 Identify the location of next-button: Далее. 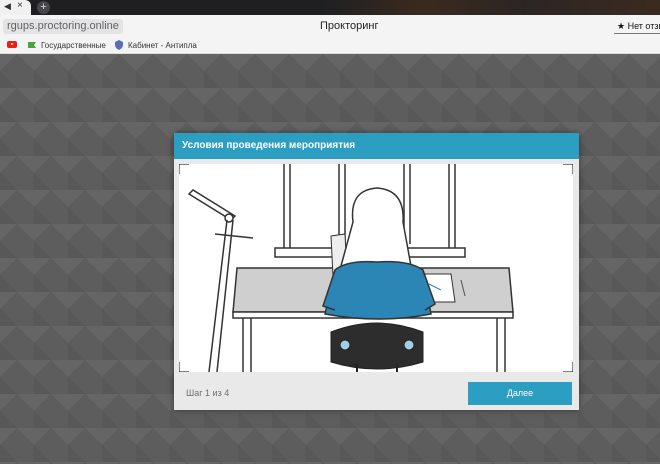
(520, 393).